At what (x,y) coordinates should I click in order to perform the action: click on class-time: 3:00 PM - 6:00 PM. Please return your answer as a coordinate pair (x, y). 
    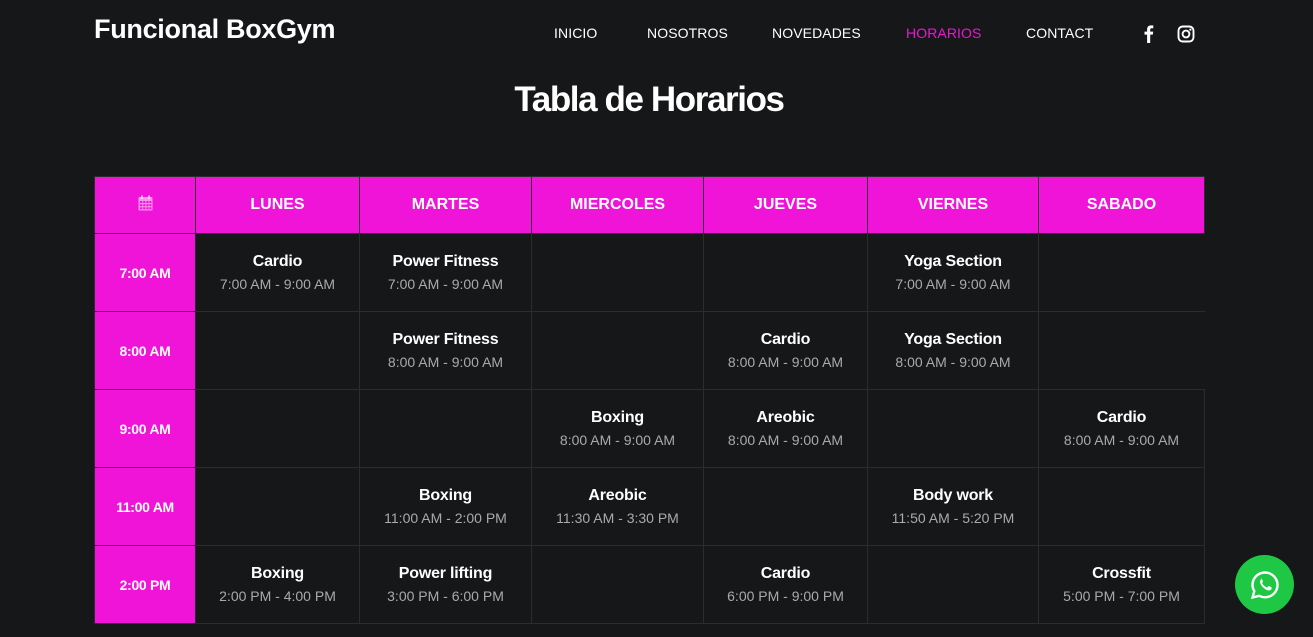
    Looking at the image, I should click on (445, 595).